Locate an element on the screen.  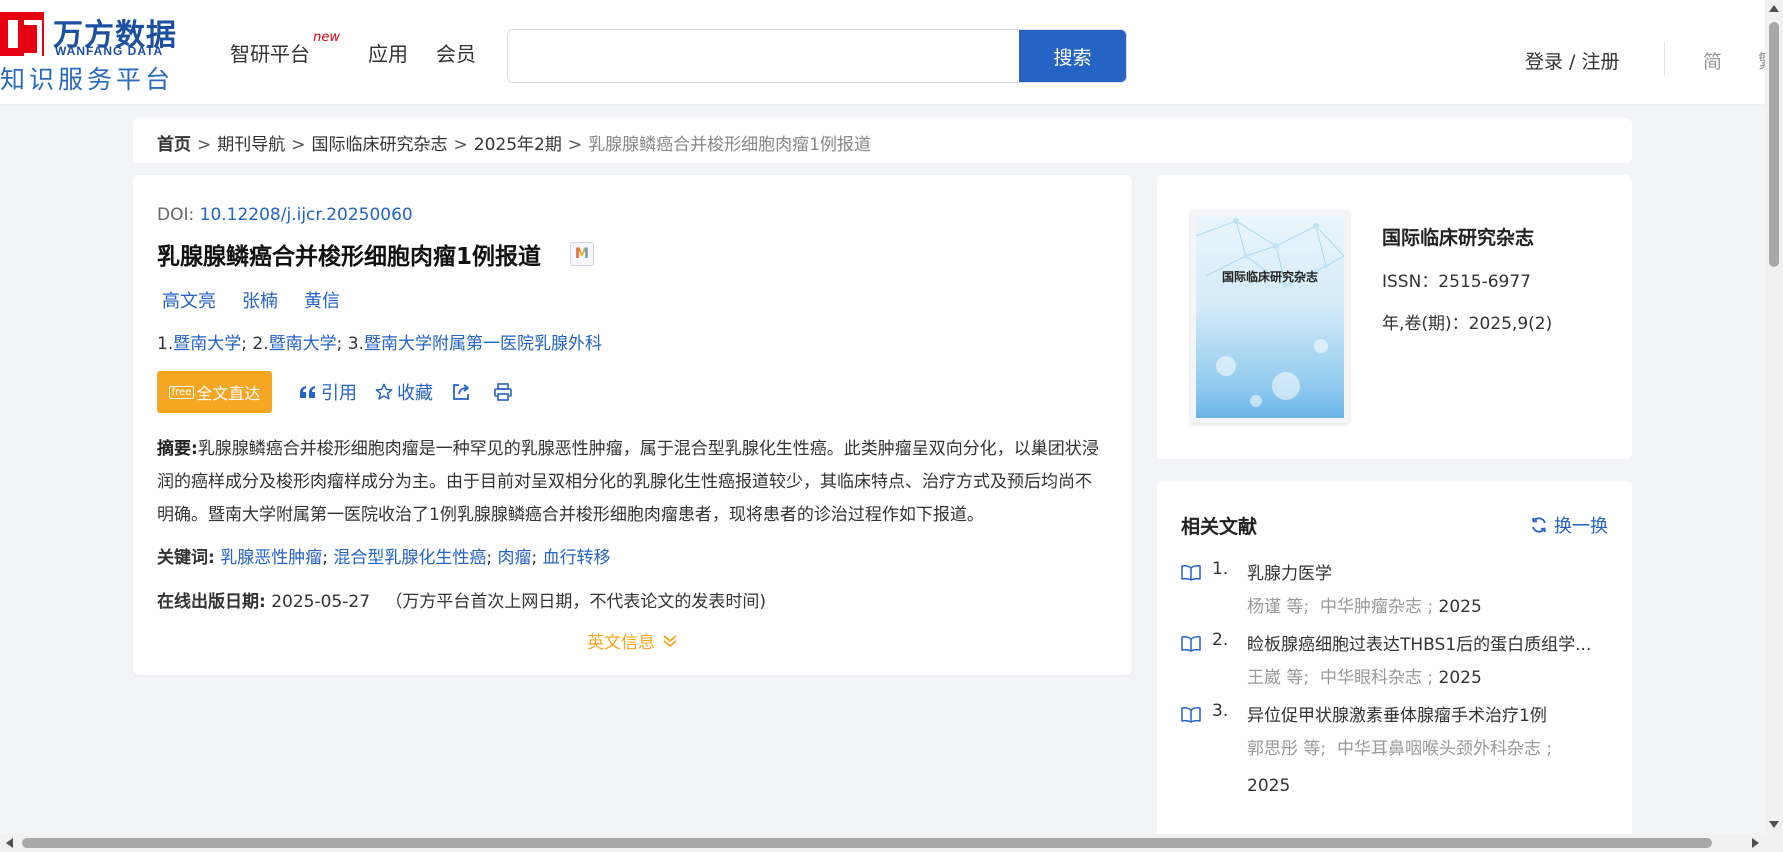
cite-label: 引用 is located at coordinates (339, 393).